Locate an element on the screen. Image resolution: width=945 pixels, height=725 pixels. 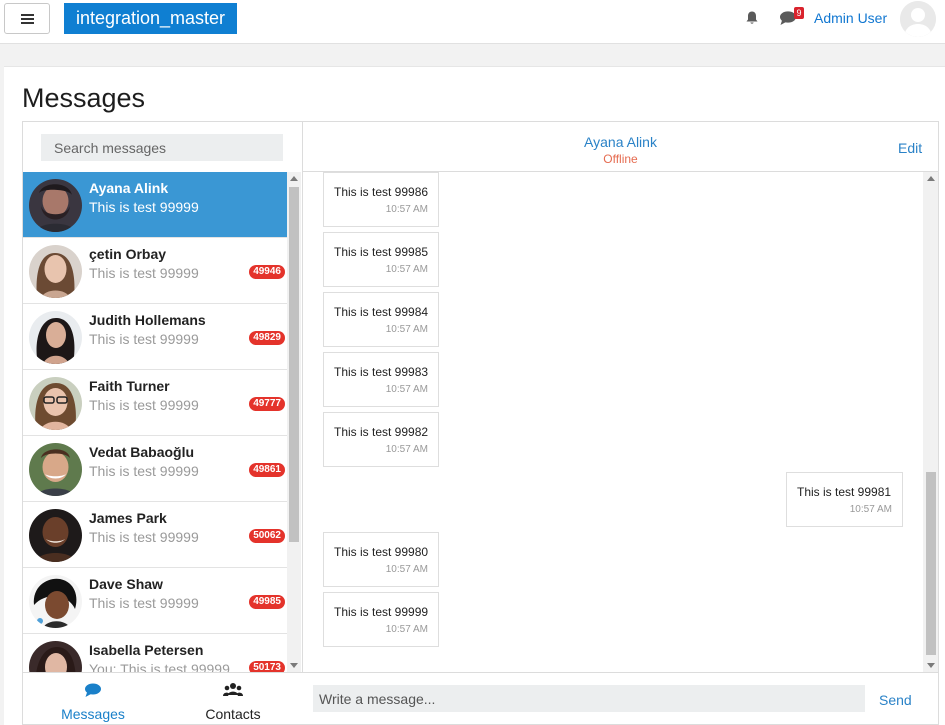
conversation-name: Dave Shaw is located at coordinates (126, 584).